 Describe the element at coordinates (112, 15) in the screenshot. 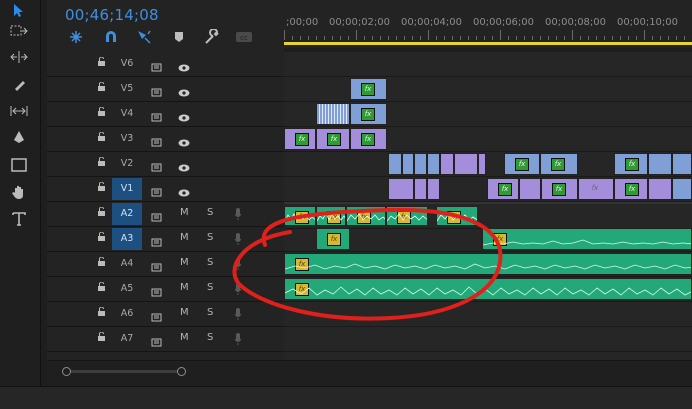

I see `timecode-display: 00;46;14;08` at that location.